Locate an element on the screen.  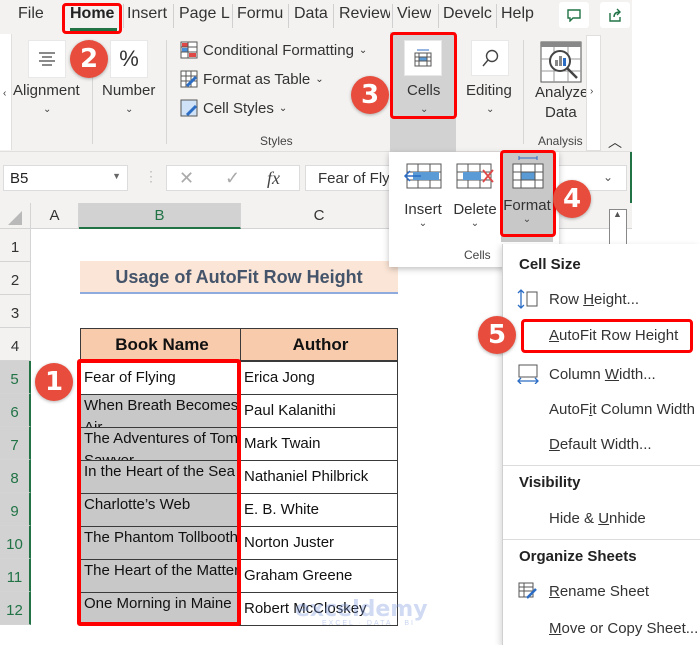
delete-cells-button: Delete ⌄ is located at coordinates (475, 197).